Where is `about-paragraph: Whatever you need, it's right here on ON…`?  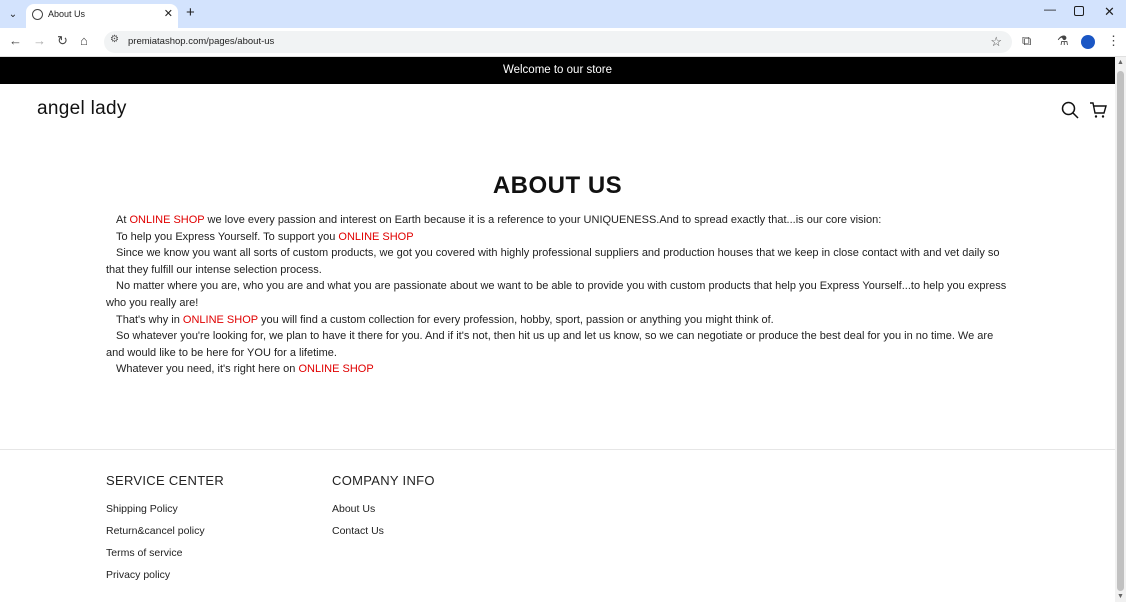 about-paragraph: Whatever you need, it's right here on ON… is located at coordinates (245, 369).